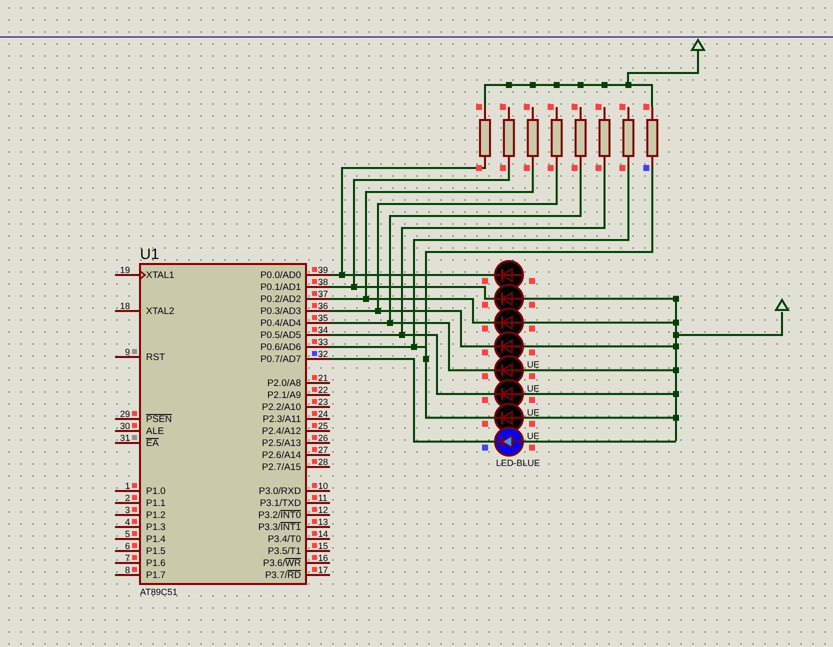  I want to click on pin-number: 23, so click(323, 402).